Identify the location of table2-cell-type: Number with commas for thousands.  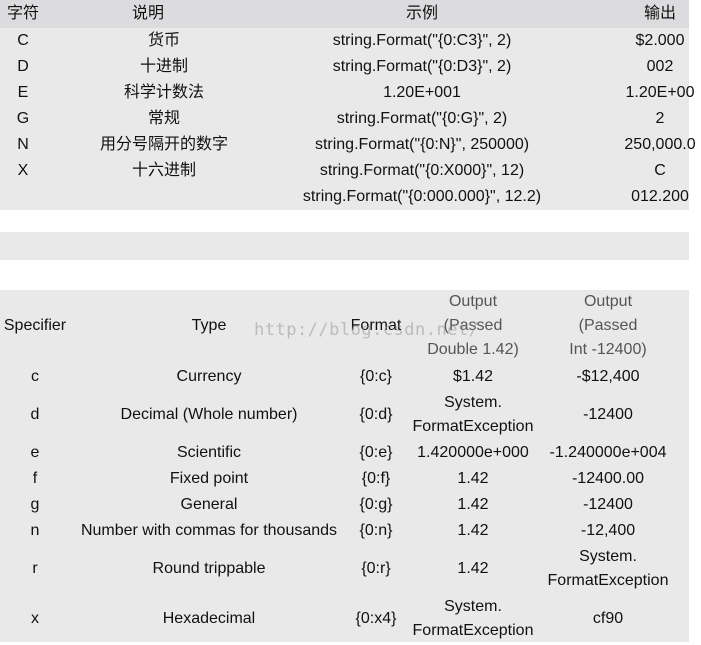
(209, 530).